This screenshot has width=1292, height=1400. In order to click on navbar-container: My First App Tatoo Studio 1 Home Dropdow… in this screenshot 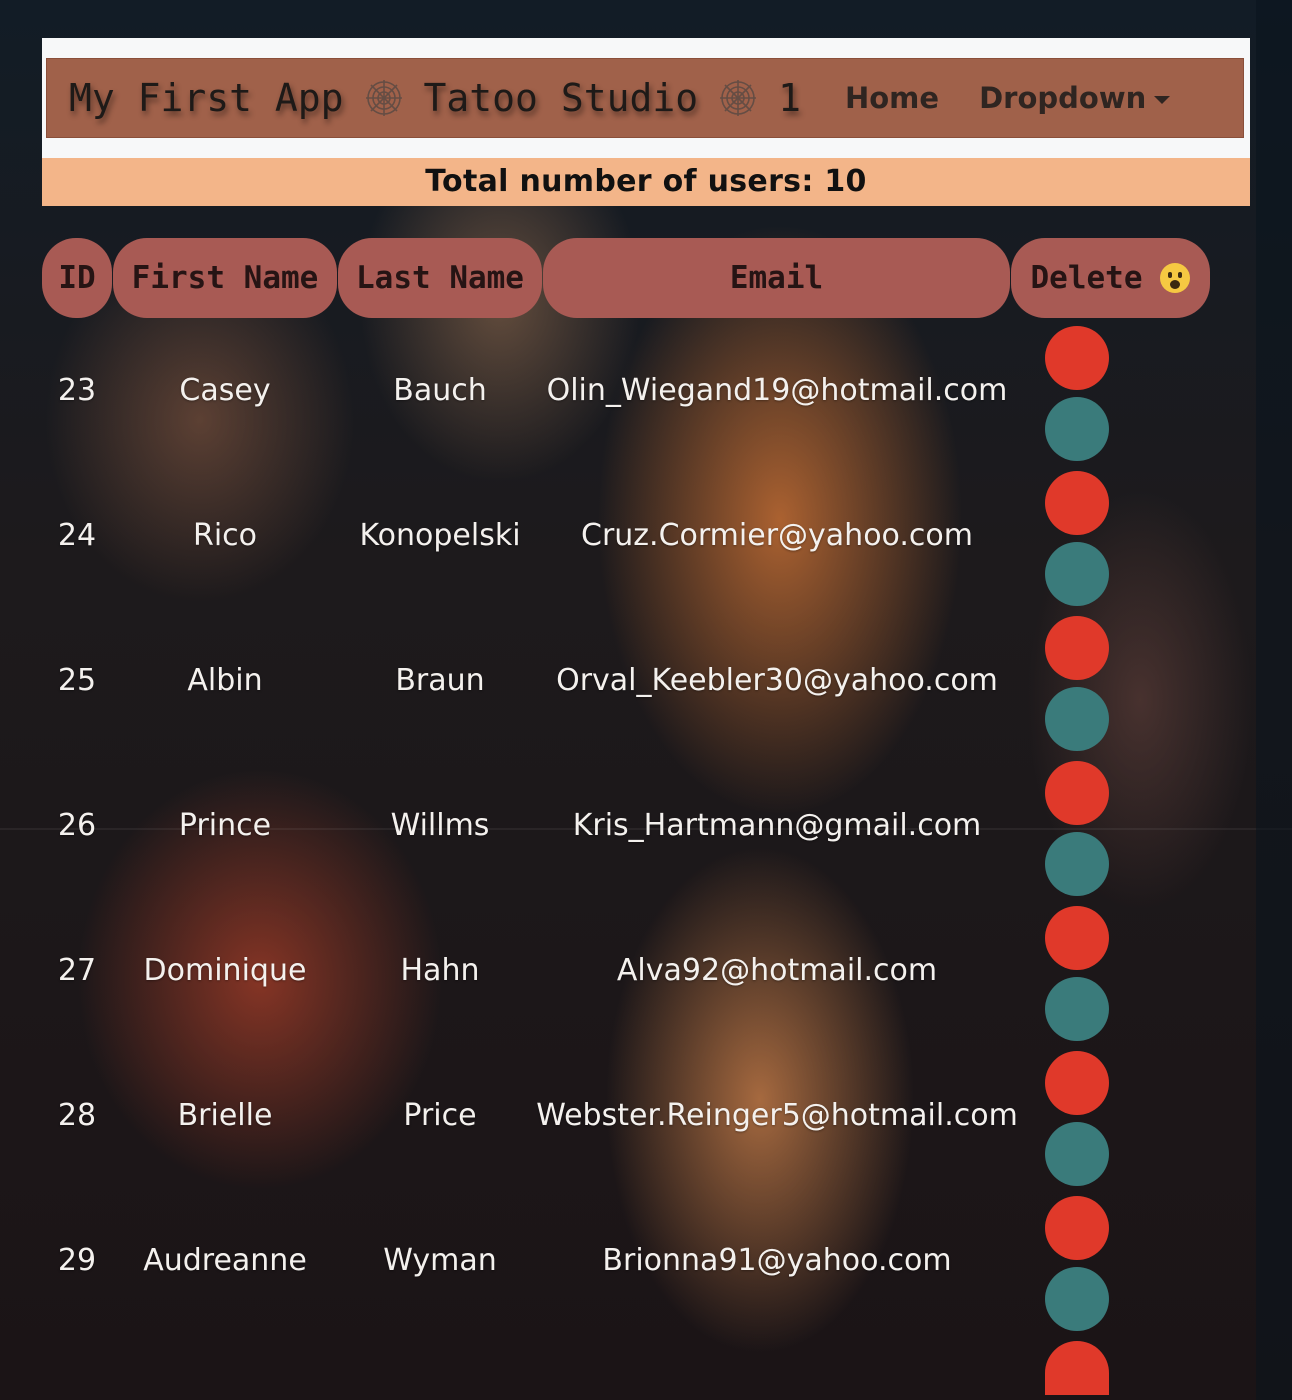, I will do `click(646, 98)`.